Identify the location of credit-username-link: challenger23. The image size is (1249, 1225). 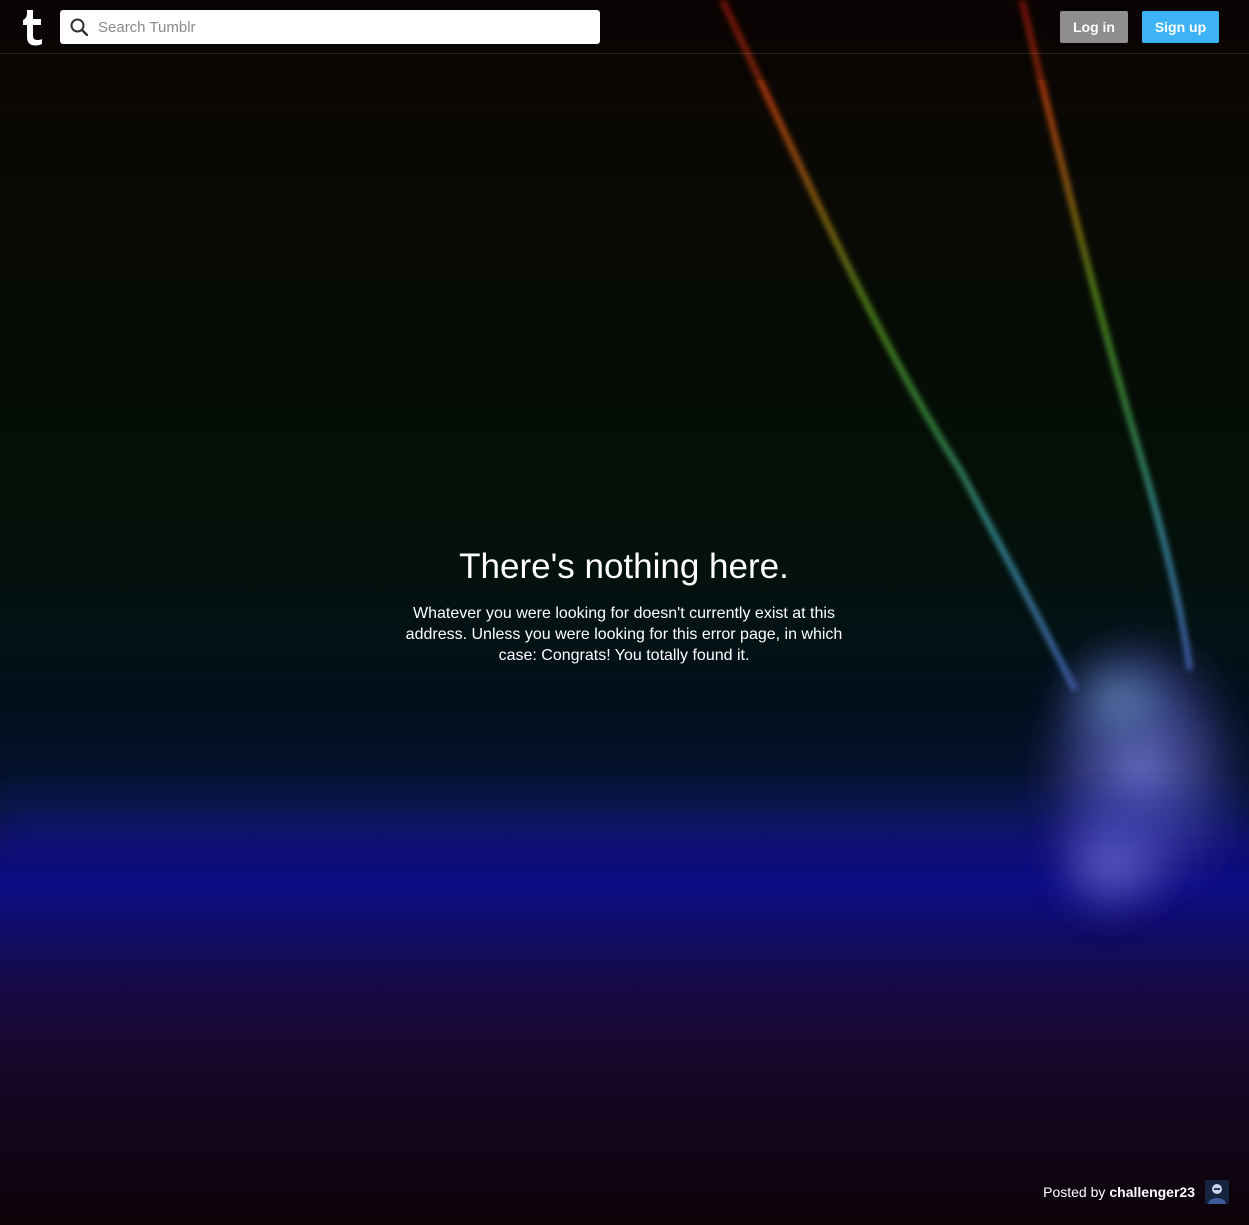
(1152, 1192).